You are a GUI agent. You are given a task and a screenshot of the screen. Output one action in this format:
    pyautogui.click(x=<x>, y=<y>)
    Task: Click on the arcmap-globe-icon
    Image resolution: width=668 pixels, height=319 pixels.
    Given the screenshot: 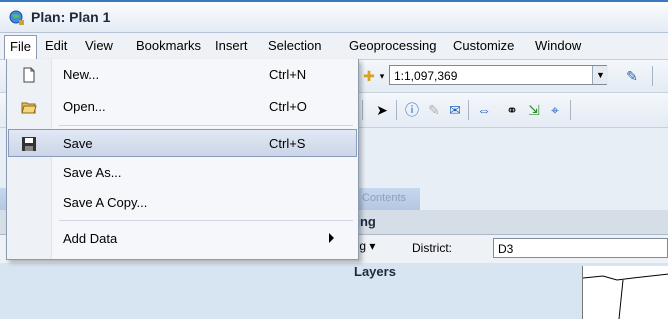 What is the action you would take?
    pyautogui.click(x=16, y=17)
    